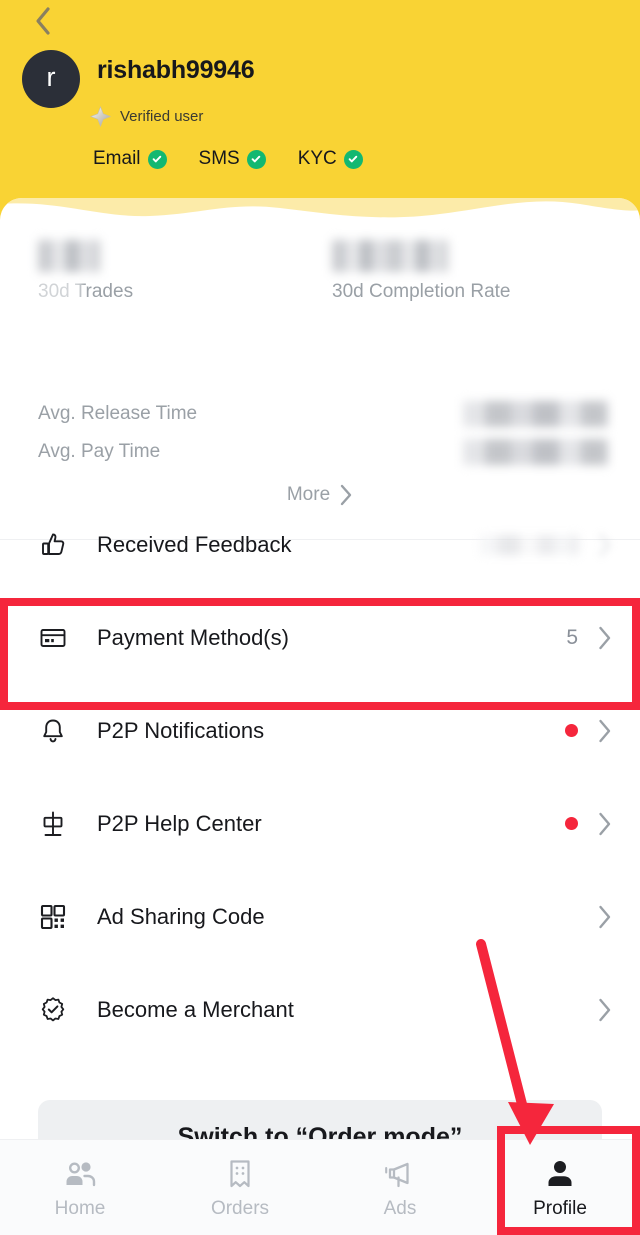  I want to click on avg-release-time-value-redacted, so click(535, 414).